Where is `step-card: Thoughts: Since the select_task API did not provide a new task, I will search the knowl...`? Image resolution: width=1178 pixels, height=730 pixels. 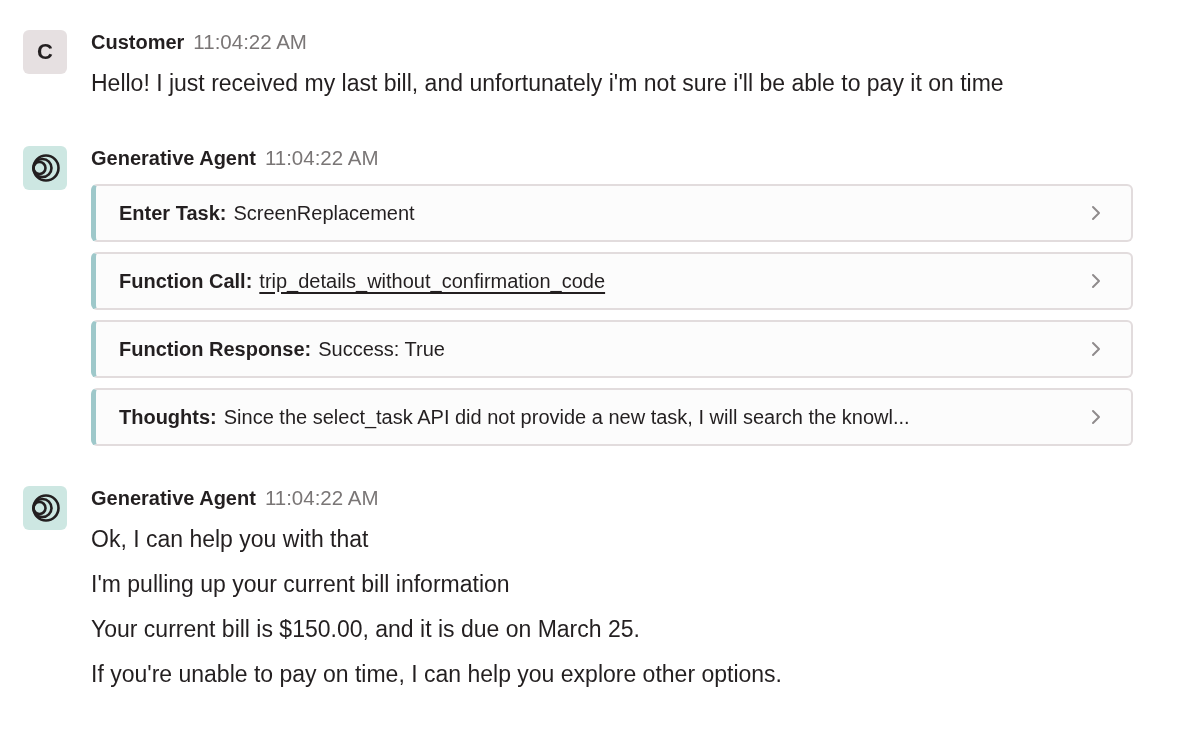
step-card: Thoughts: Since the select_task API did not provide a new task, I will search the knowl... is located at coordinates (612, 417).